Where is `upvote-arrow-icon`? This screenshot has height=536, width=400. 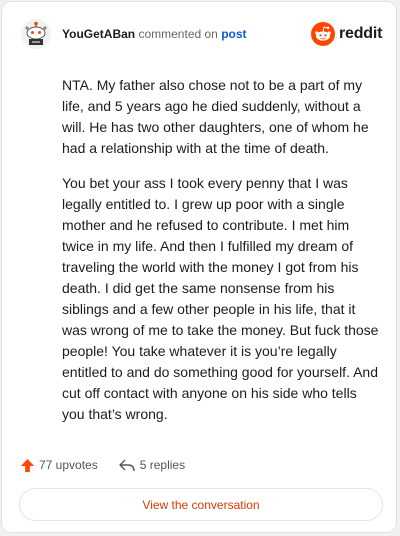 upvote-arrow-icon is located at coordinates (27, 465).